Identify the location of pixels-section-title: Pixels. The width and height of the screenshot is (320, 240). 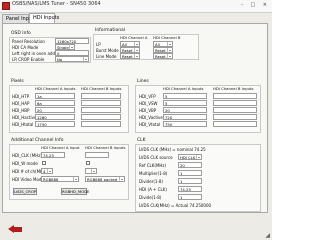
(17, 81).